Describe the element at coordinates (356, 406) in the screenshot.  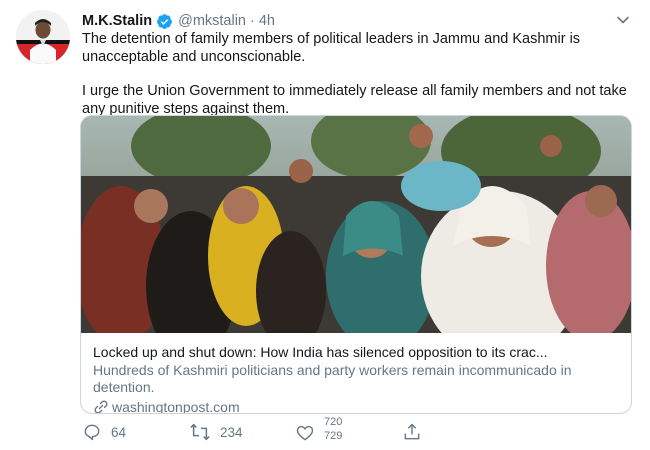
I see `card-domain: washingtonpost.com` at that location.